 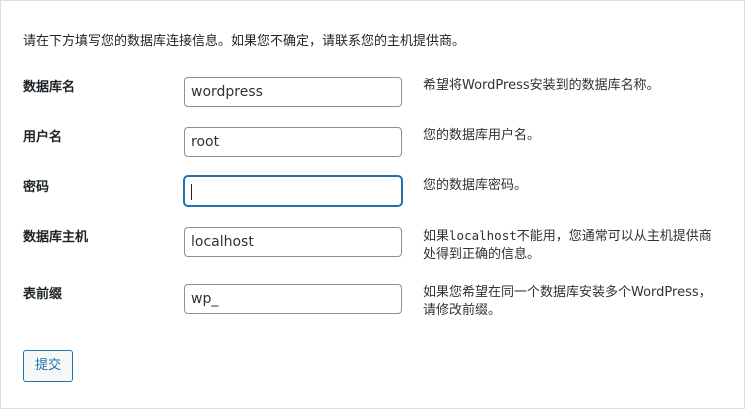 What do you see at coordinates (573, 245) in the screenshot?
I see `dbhost-description: 如果localhost不能用，您通常可以从主机提供商处得到正确的信息。` at bounding box center [573, 245].